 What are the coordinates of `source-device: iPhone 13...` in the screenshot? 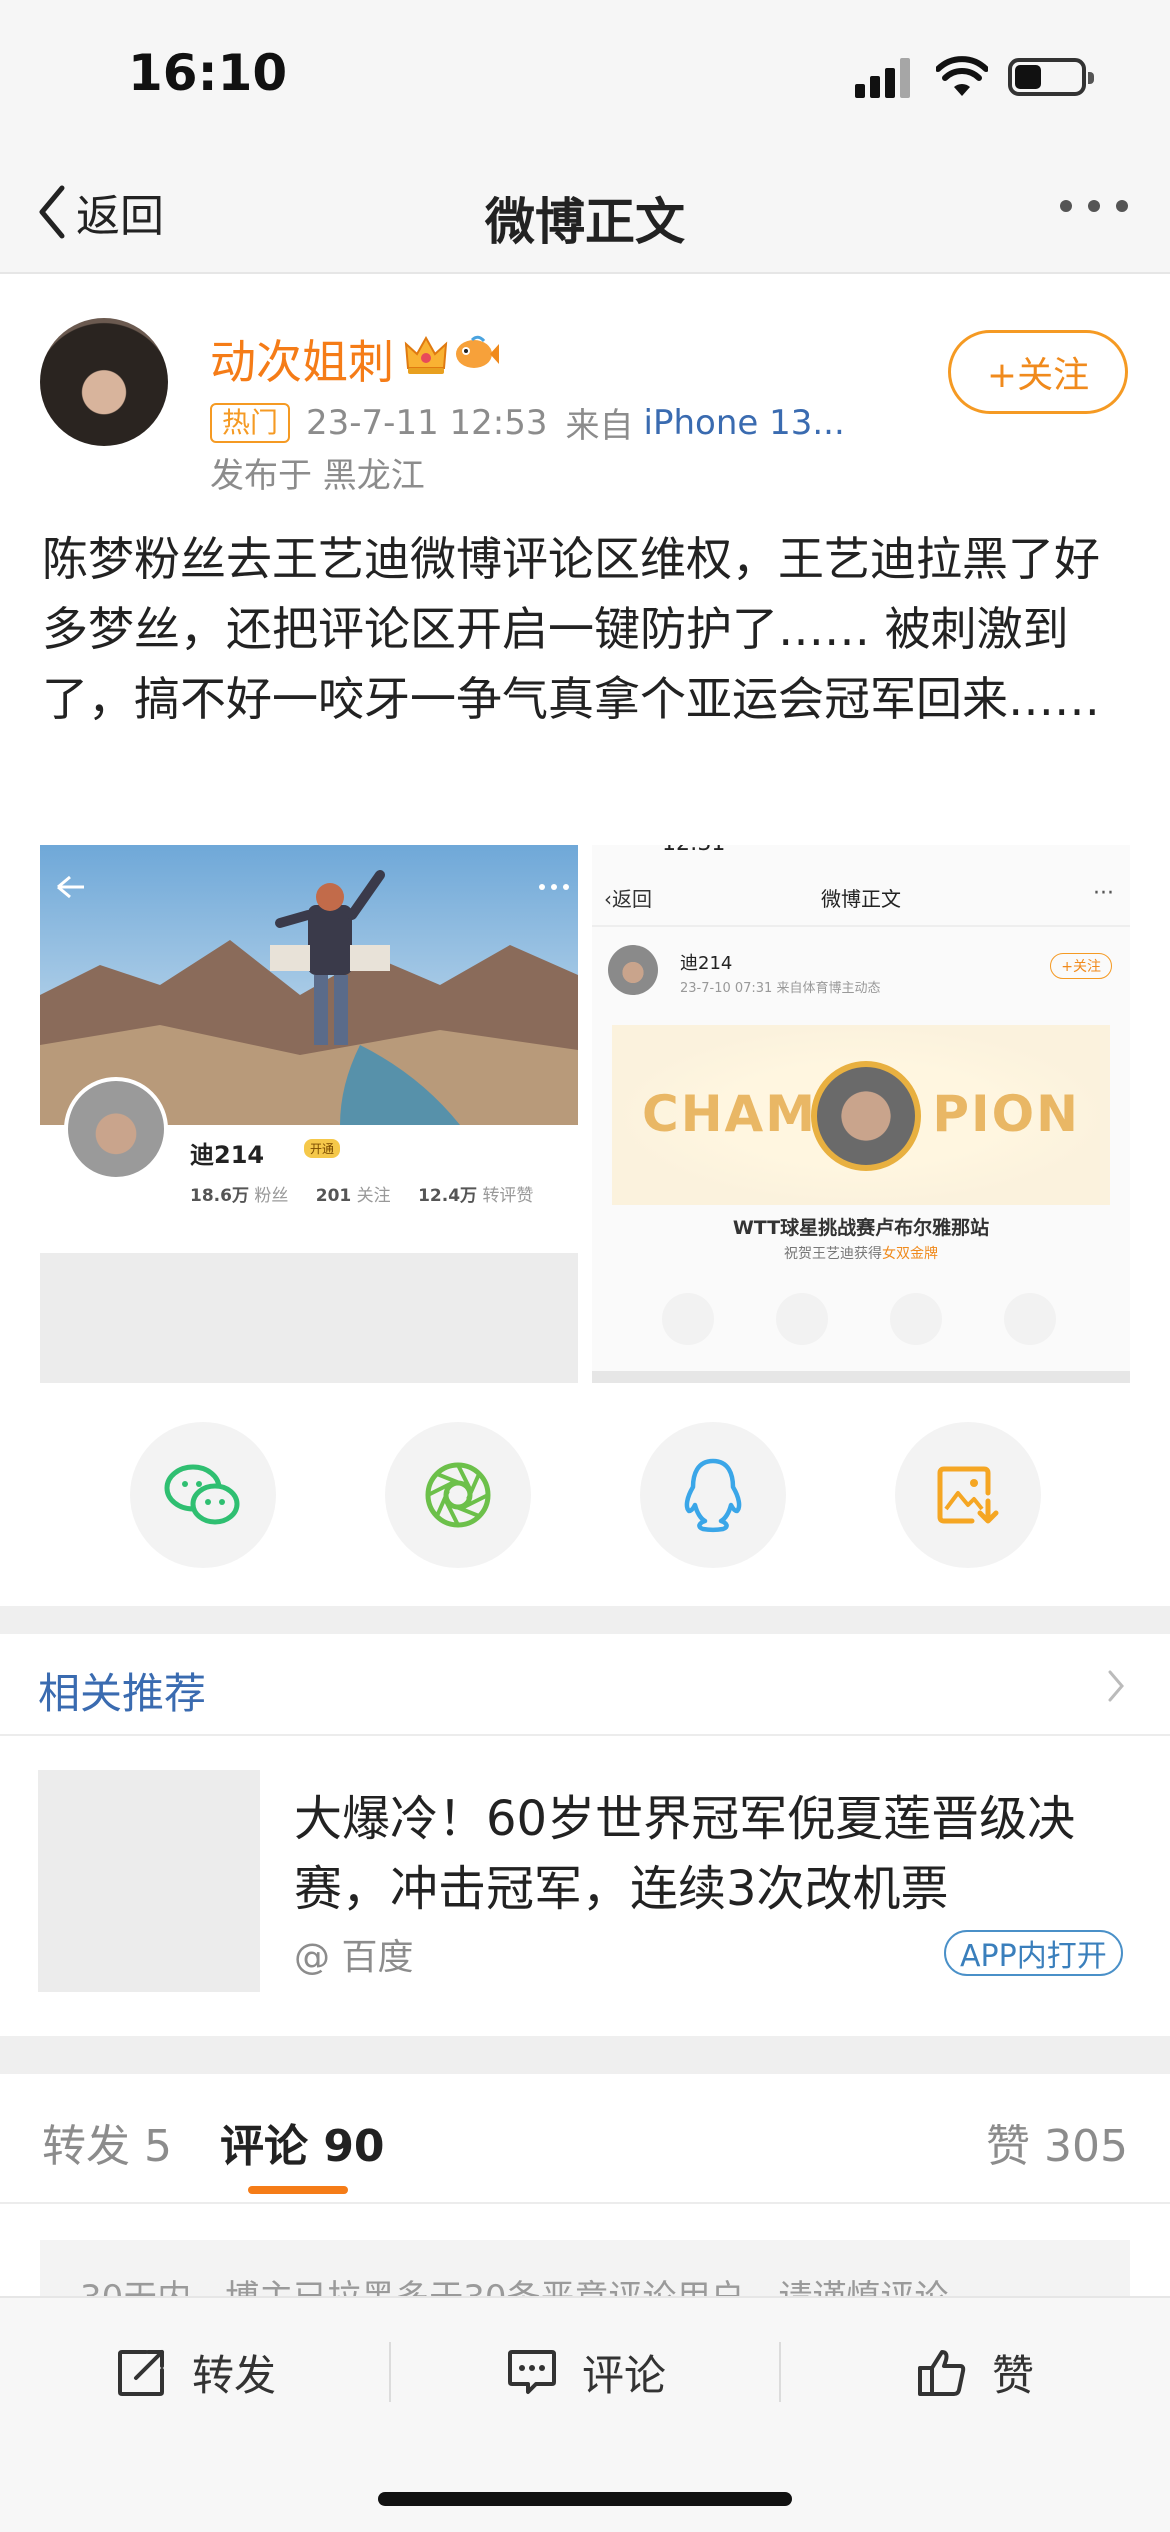 It's located at (744, 423).